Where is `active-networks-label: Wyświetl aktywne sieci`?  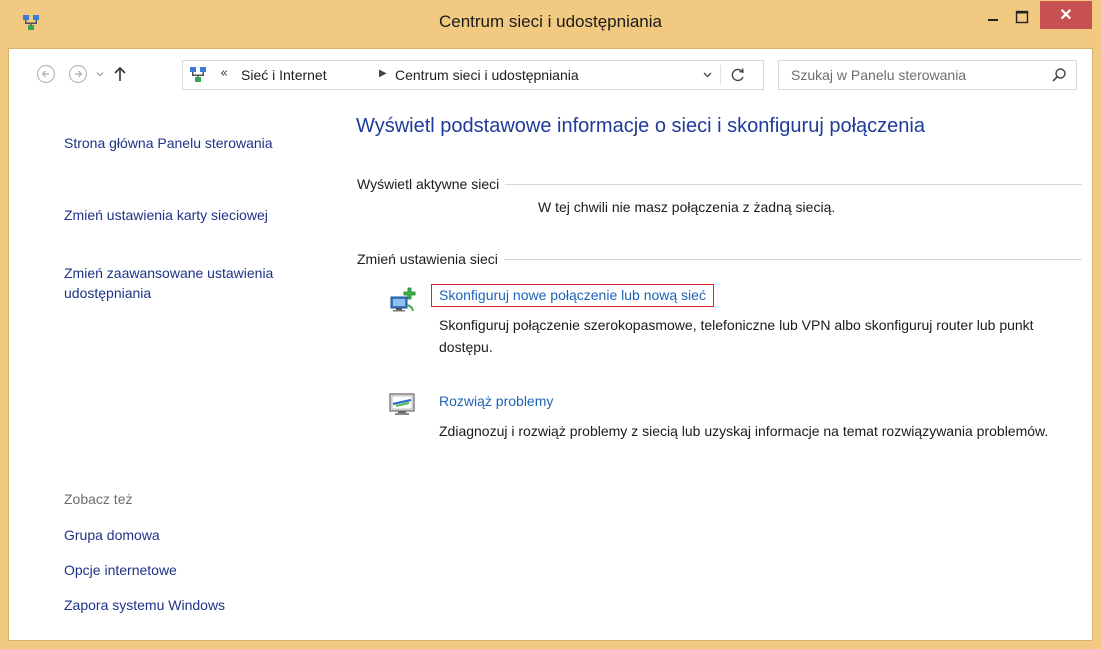 active-networks-label: Wyświetl aktywne sieci is located at coordinates (428, 184).